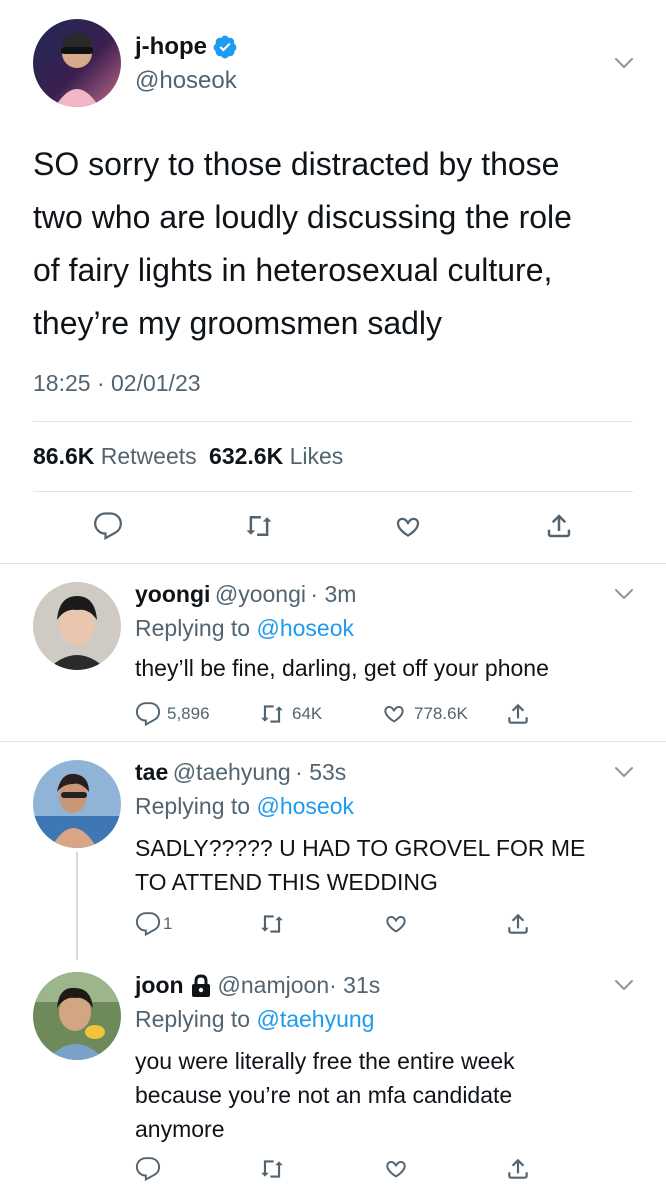  I want to click on reply-author-handle: @yoongi, so click(260, 594).